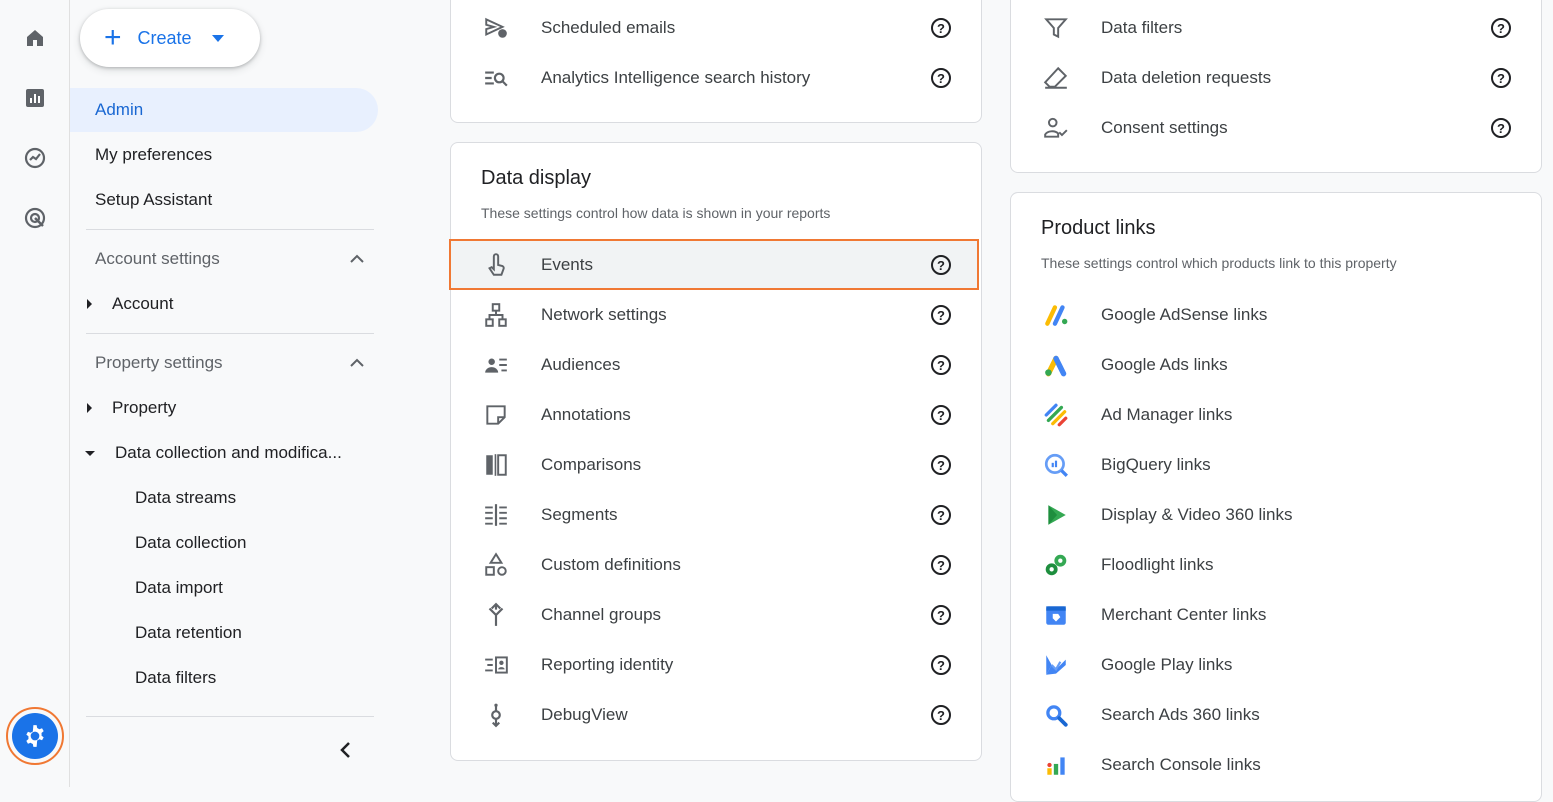 The width and height of the screenshot is (1553, 802). I want to click on row-label: Floodlight links, so click(1157, 564).